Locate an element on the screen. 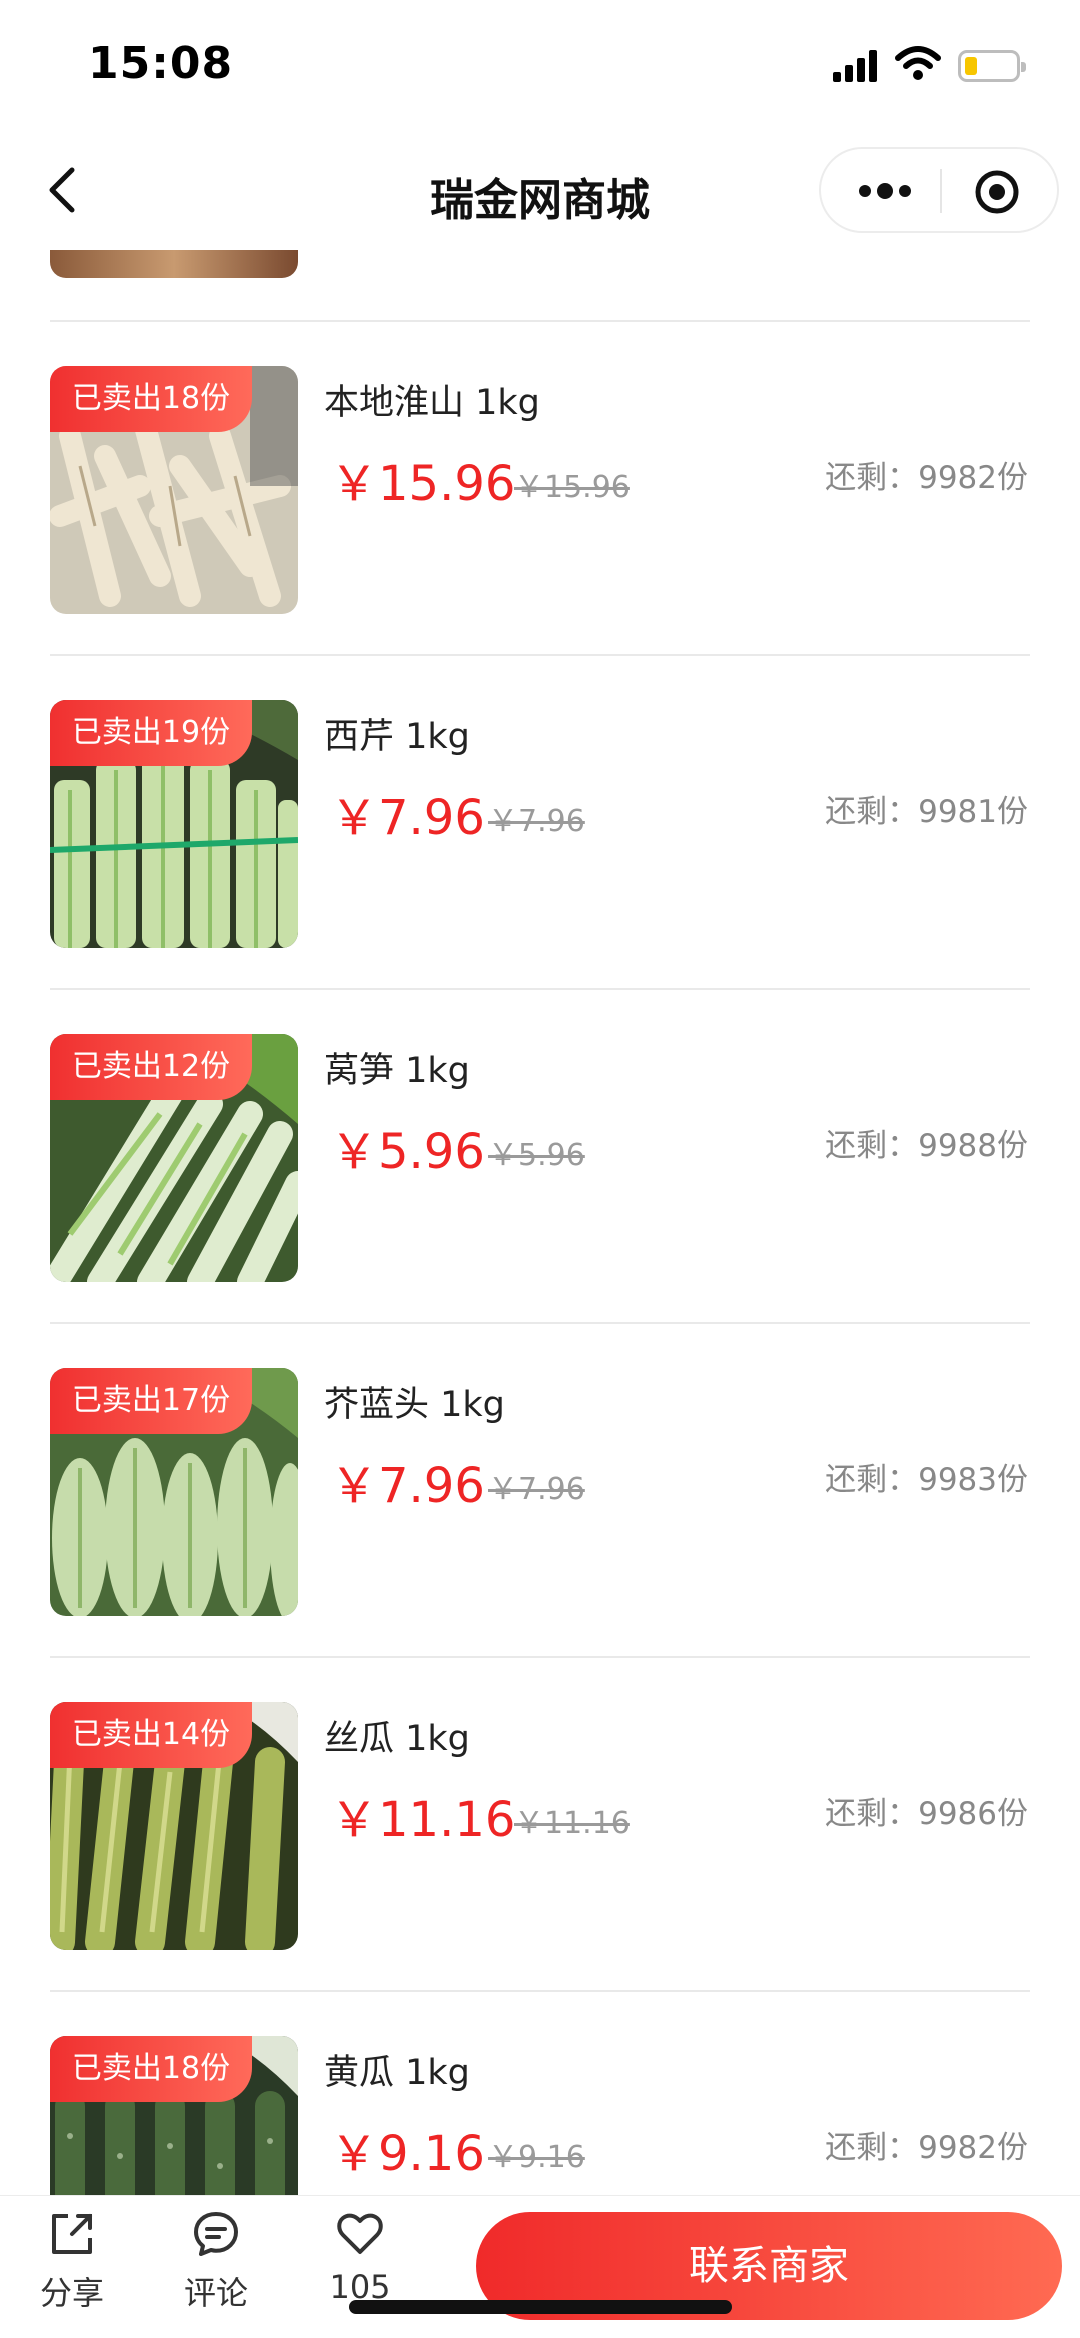 This screenshot has width=1080, height=2338. sold-count-badge: 已卖出17份 is located at coordinates (151, 1401).